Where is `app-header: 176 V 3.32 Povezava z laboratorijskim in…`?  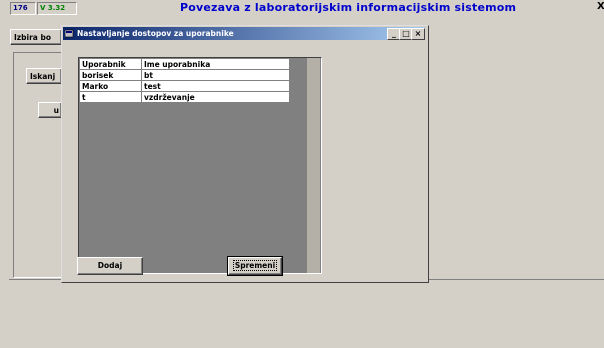
app-header: 176 V 3.32 Povezava z laboratorijskim in… is located at coordinates (302, 8).